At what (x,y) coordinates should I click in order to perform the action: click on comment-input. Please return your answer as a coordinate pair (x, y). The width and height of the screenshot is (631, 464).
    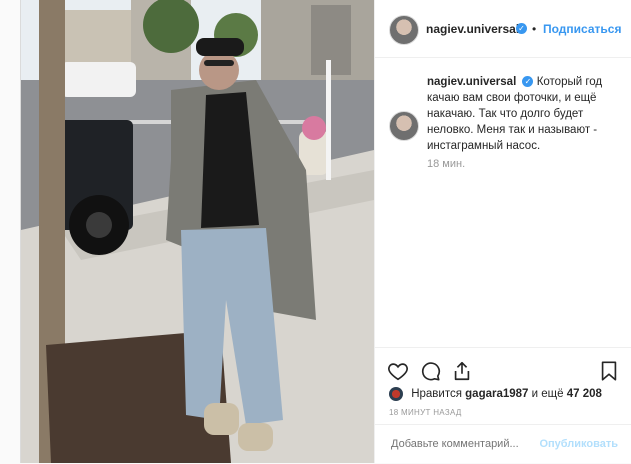
    Looking at the image, I should click on (476, 444).